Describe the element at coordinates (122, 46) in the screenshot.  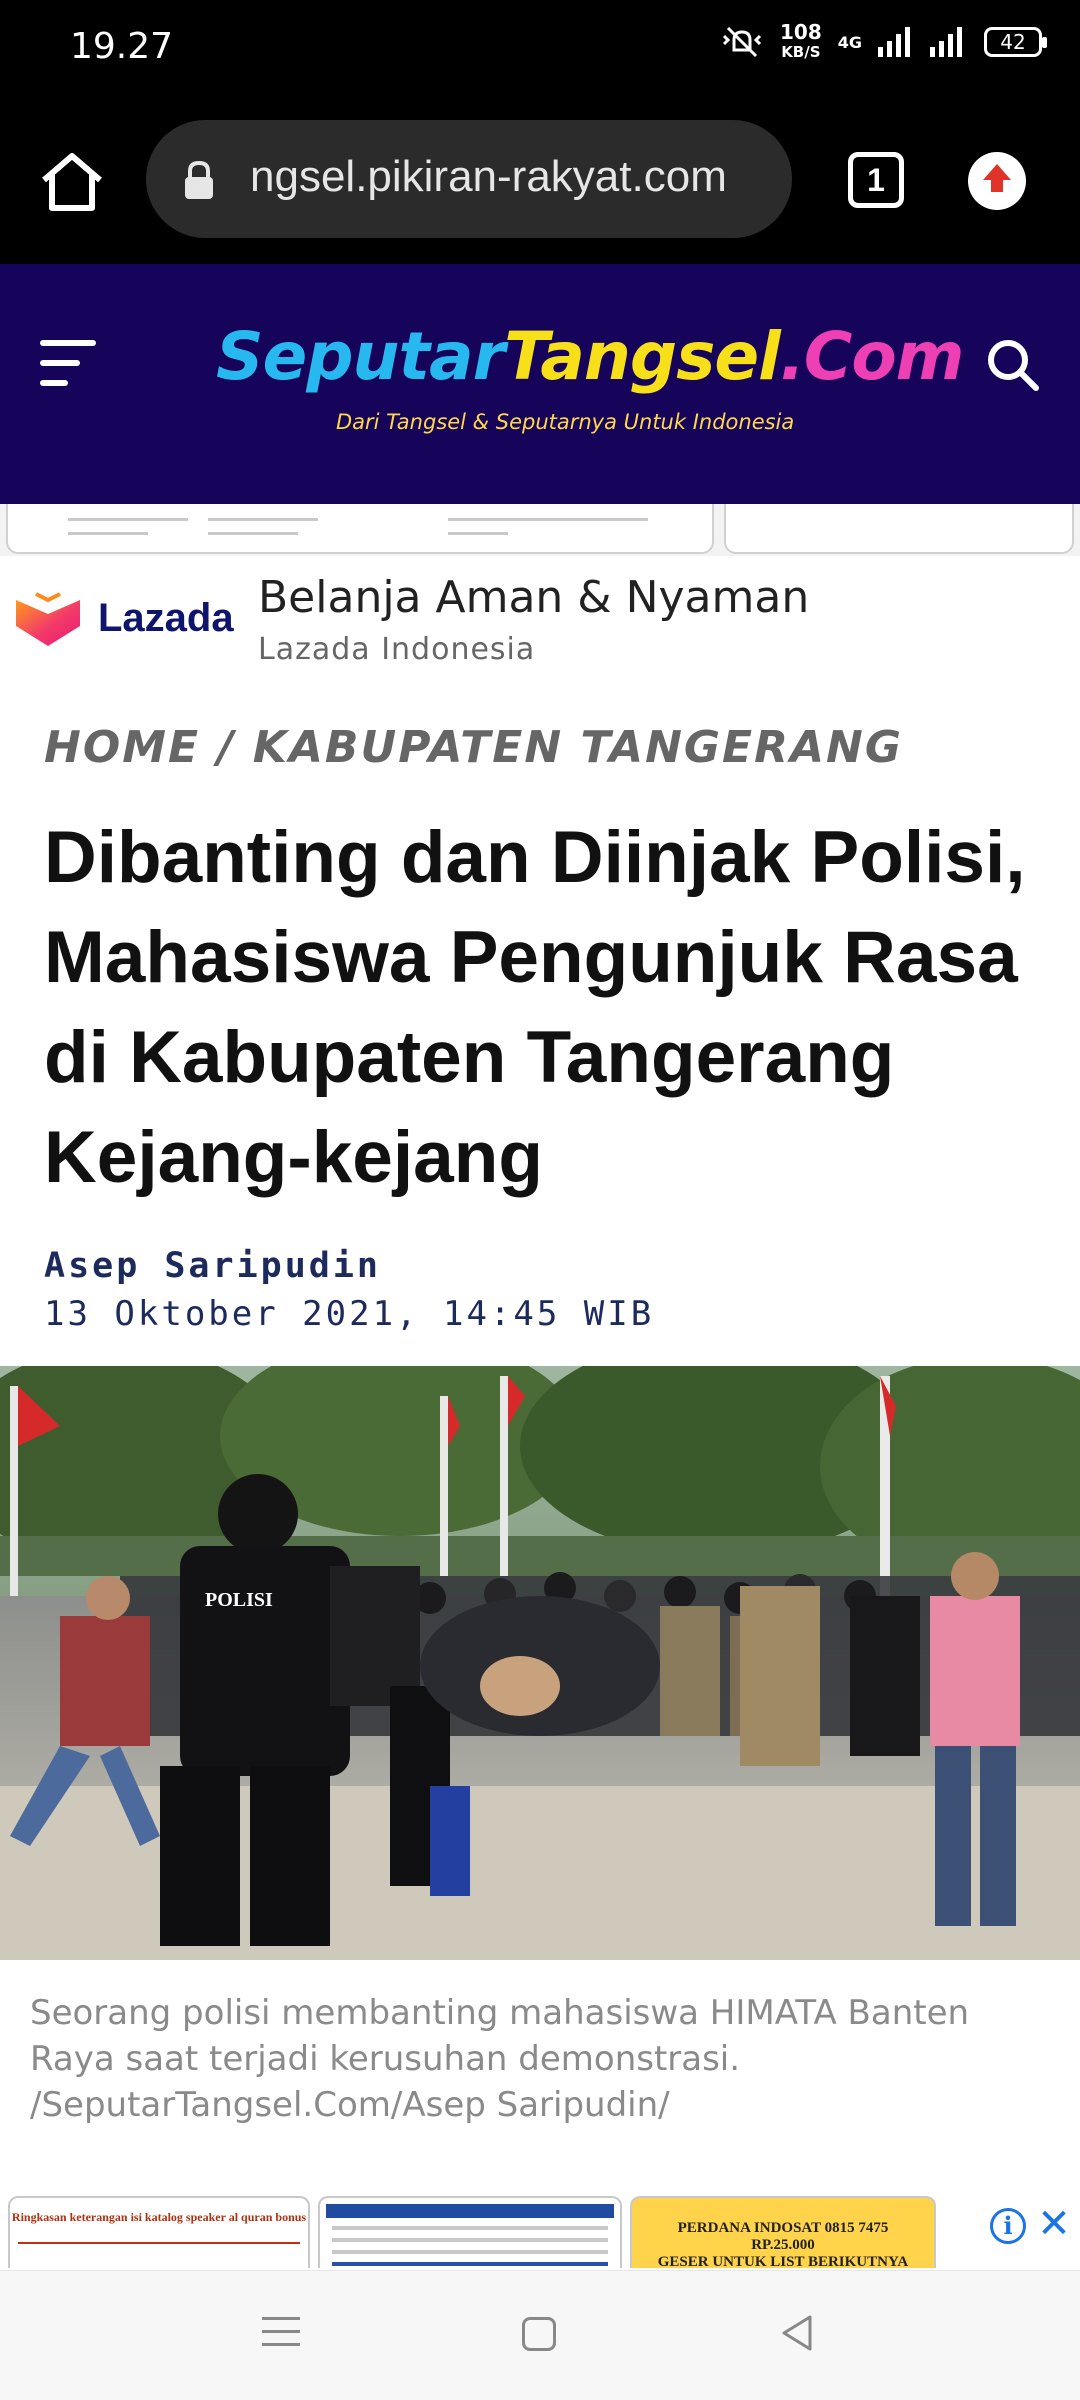
I see `status-time: 19.27` at that location.